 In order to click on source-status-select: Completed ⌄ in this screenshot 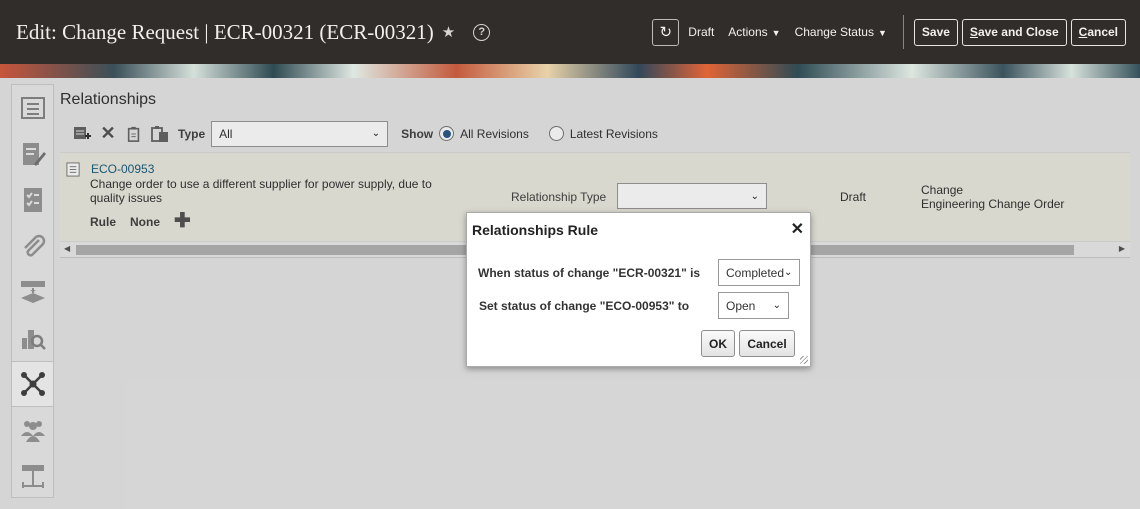, I will do `click(759, 272)`.